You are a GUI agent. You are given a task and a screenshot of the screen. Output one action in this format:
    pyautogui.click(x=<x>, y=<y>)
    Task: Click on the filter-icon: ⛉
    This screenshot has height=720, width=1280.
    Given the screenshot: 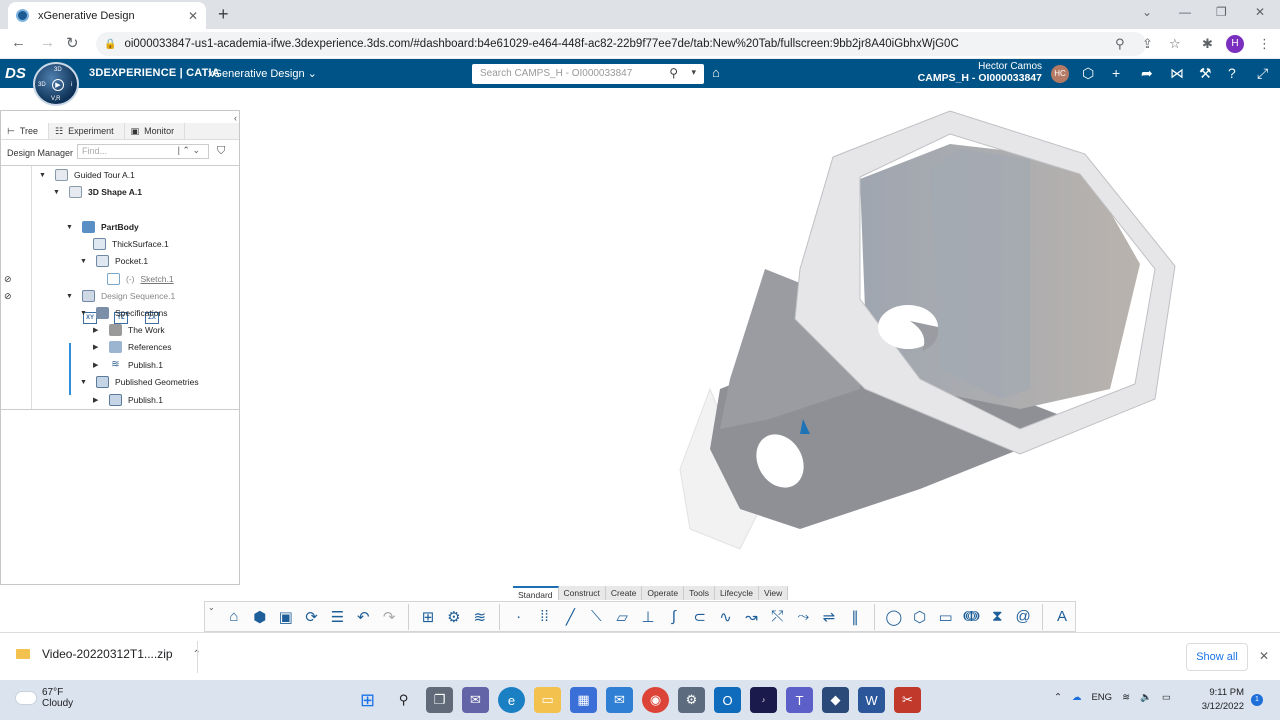 What is the action you would take?
    pyautogui.click(x=221, y=151)
    